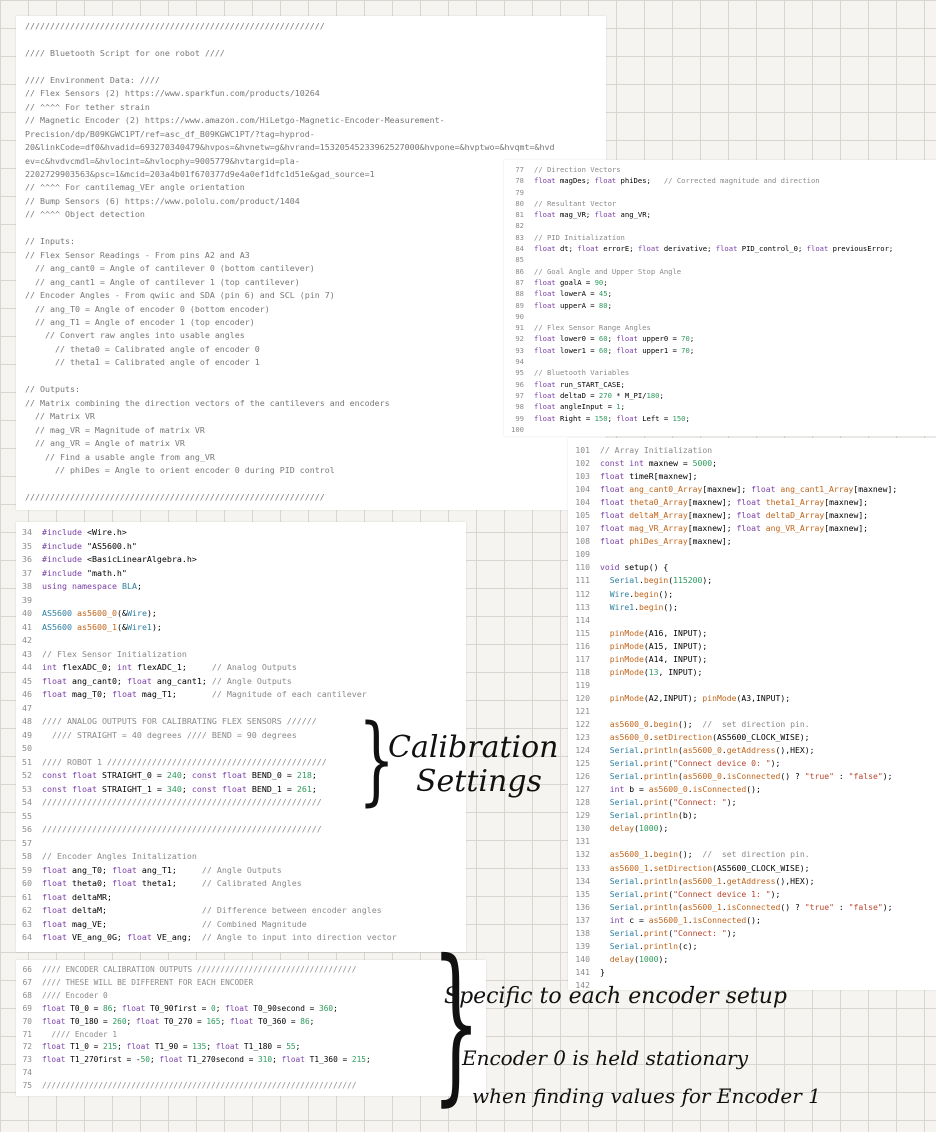 This screenshot has height=1132, width=936. What do you see at coordinates (734, 659) in the screenshot?
I see `code-line: 117 pinMode(A14, INPUT);` at bounding box center [734, 659].